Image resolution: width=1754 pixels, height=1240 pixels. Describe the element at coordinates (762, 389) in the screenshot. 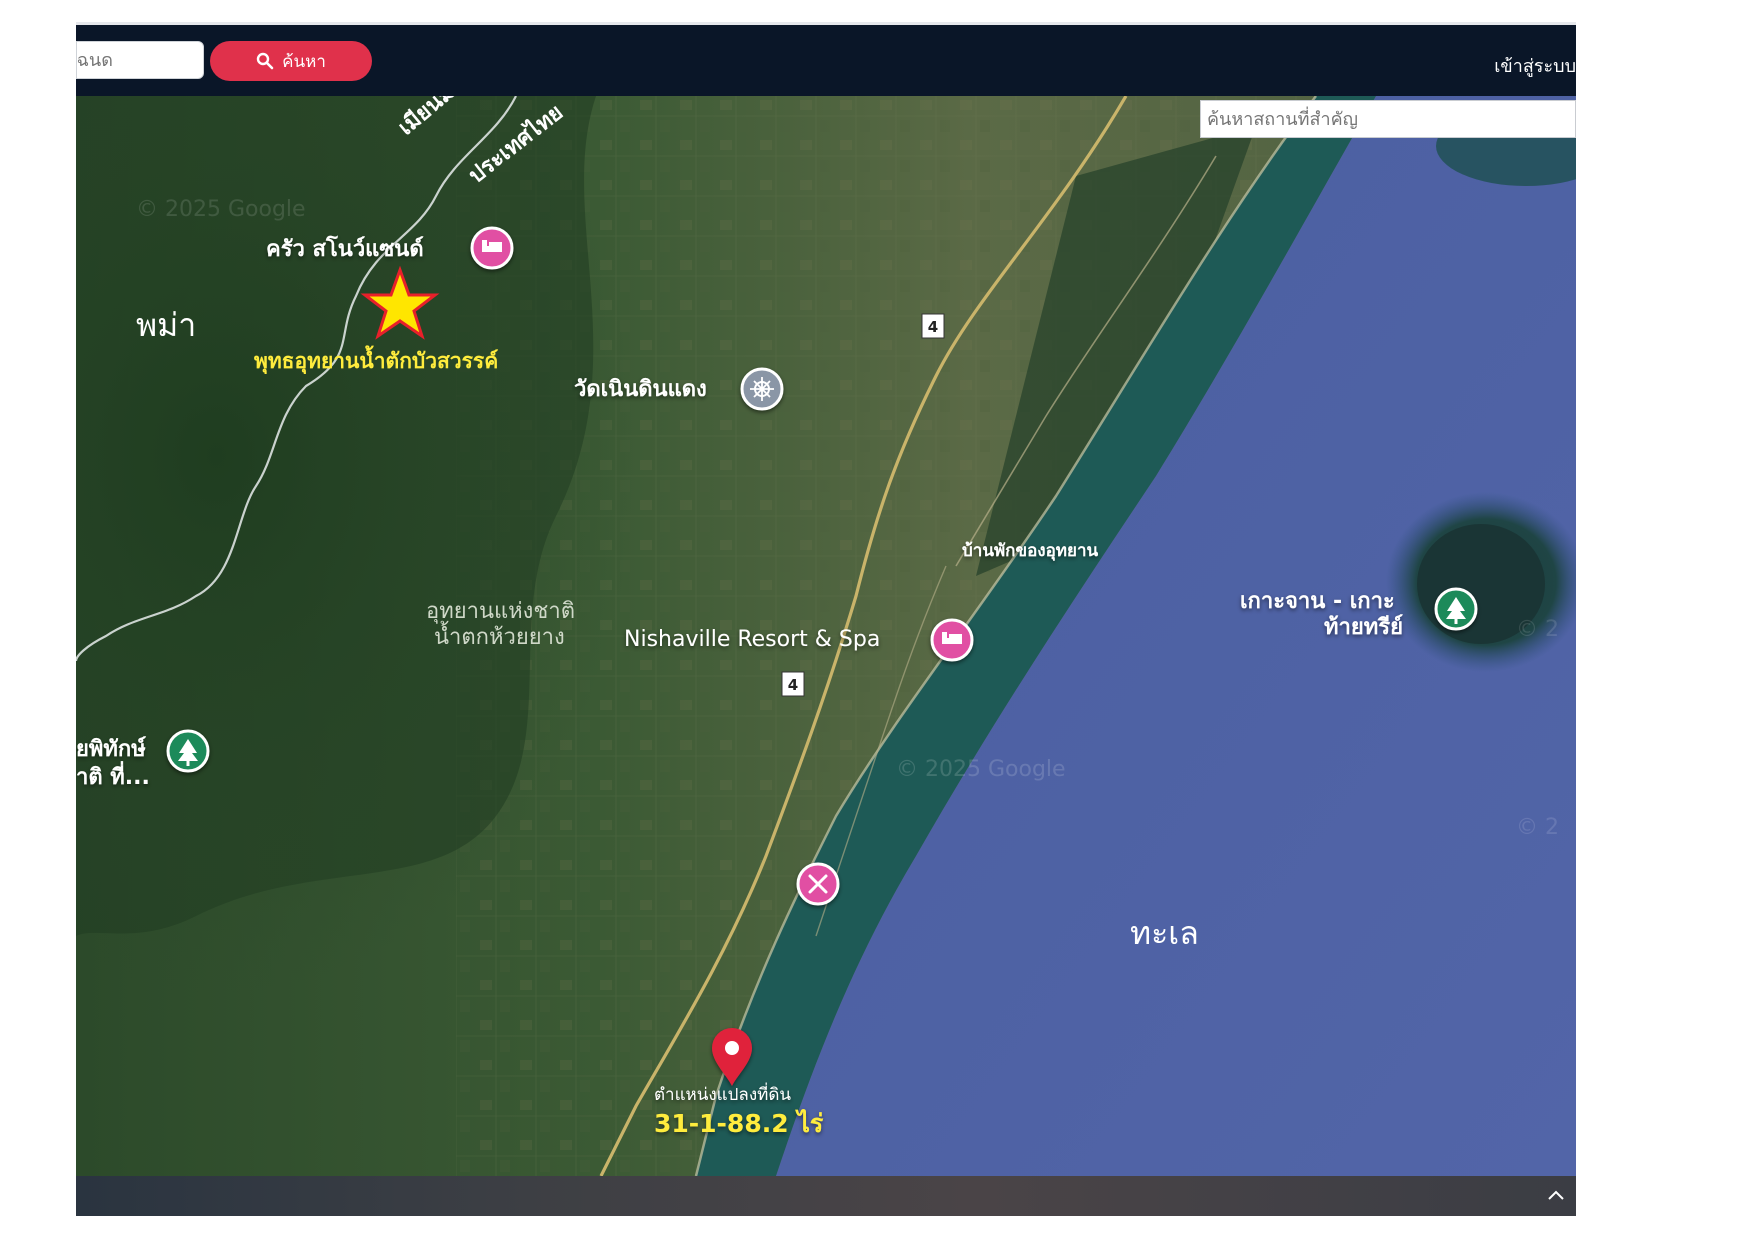

I see `temple-poi-icon` at that location.